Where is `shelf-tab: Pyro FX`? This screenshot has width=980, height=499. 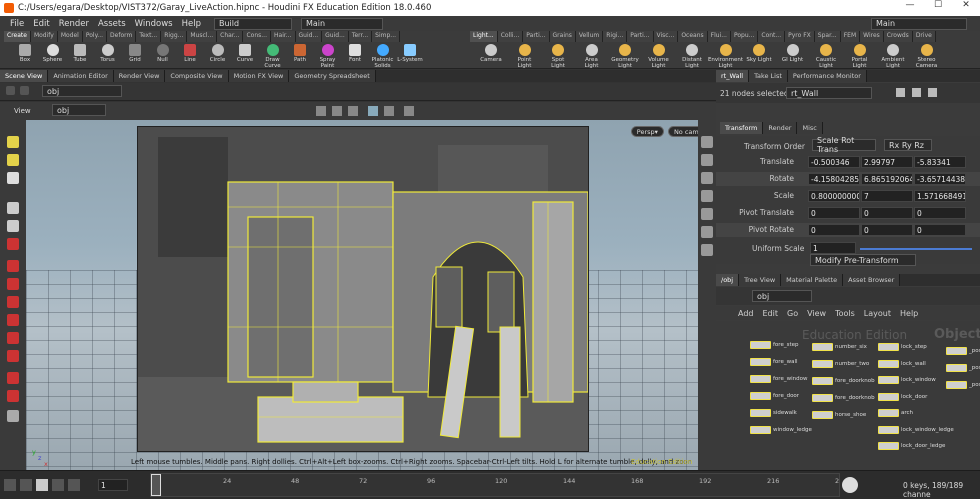
shelf-tab: Pyro FX is located at coordinates (800, 36).